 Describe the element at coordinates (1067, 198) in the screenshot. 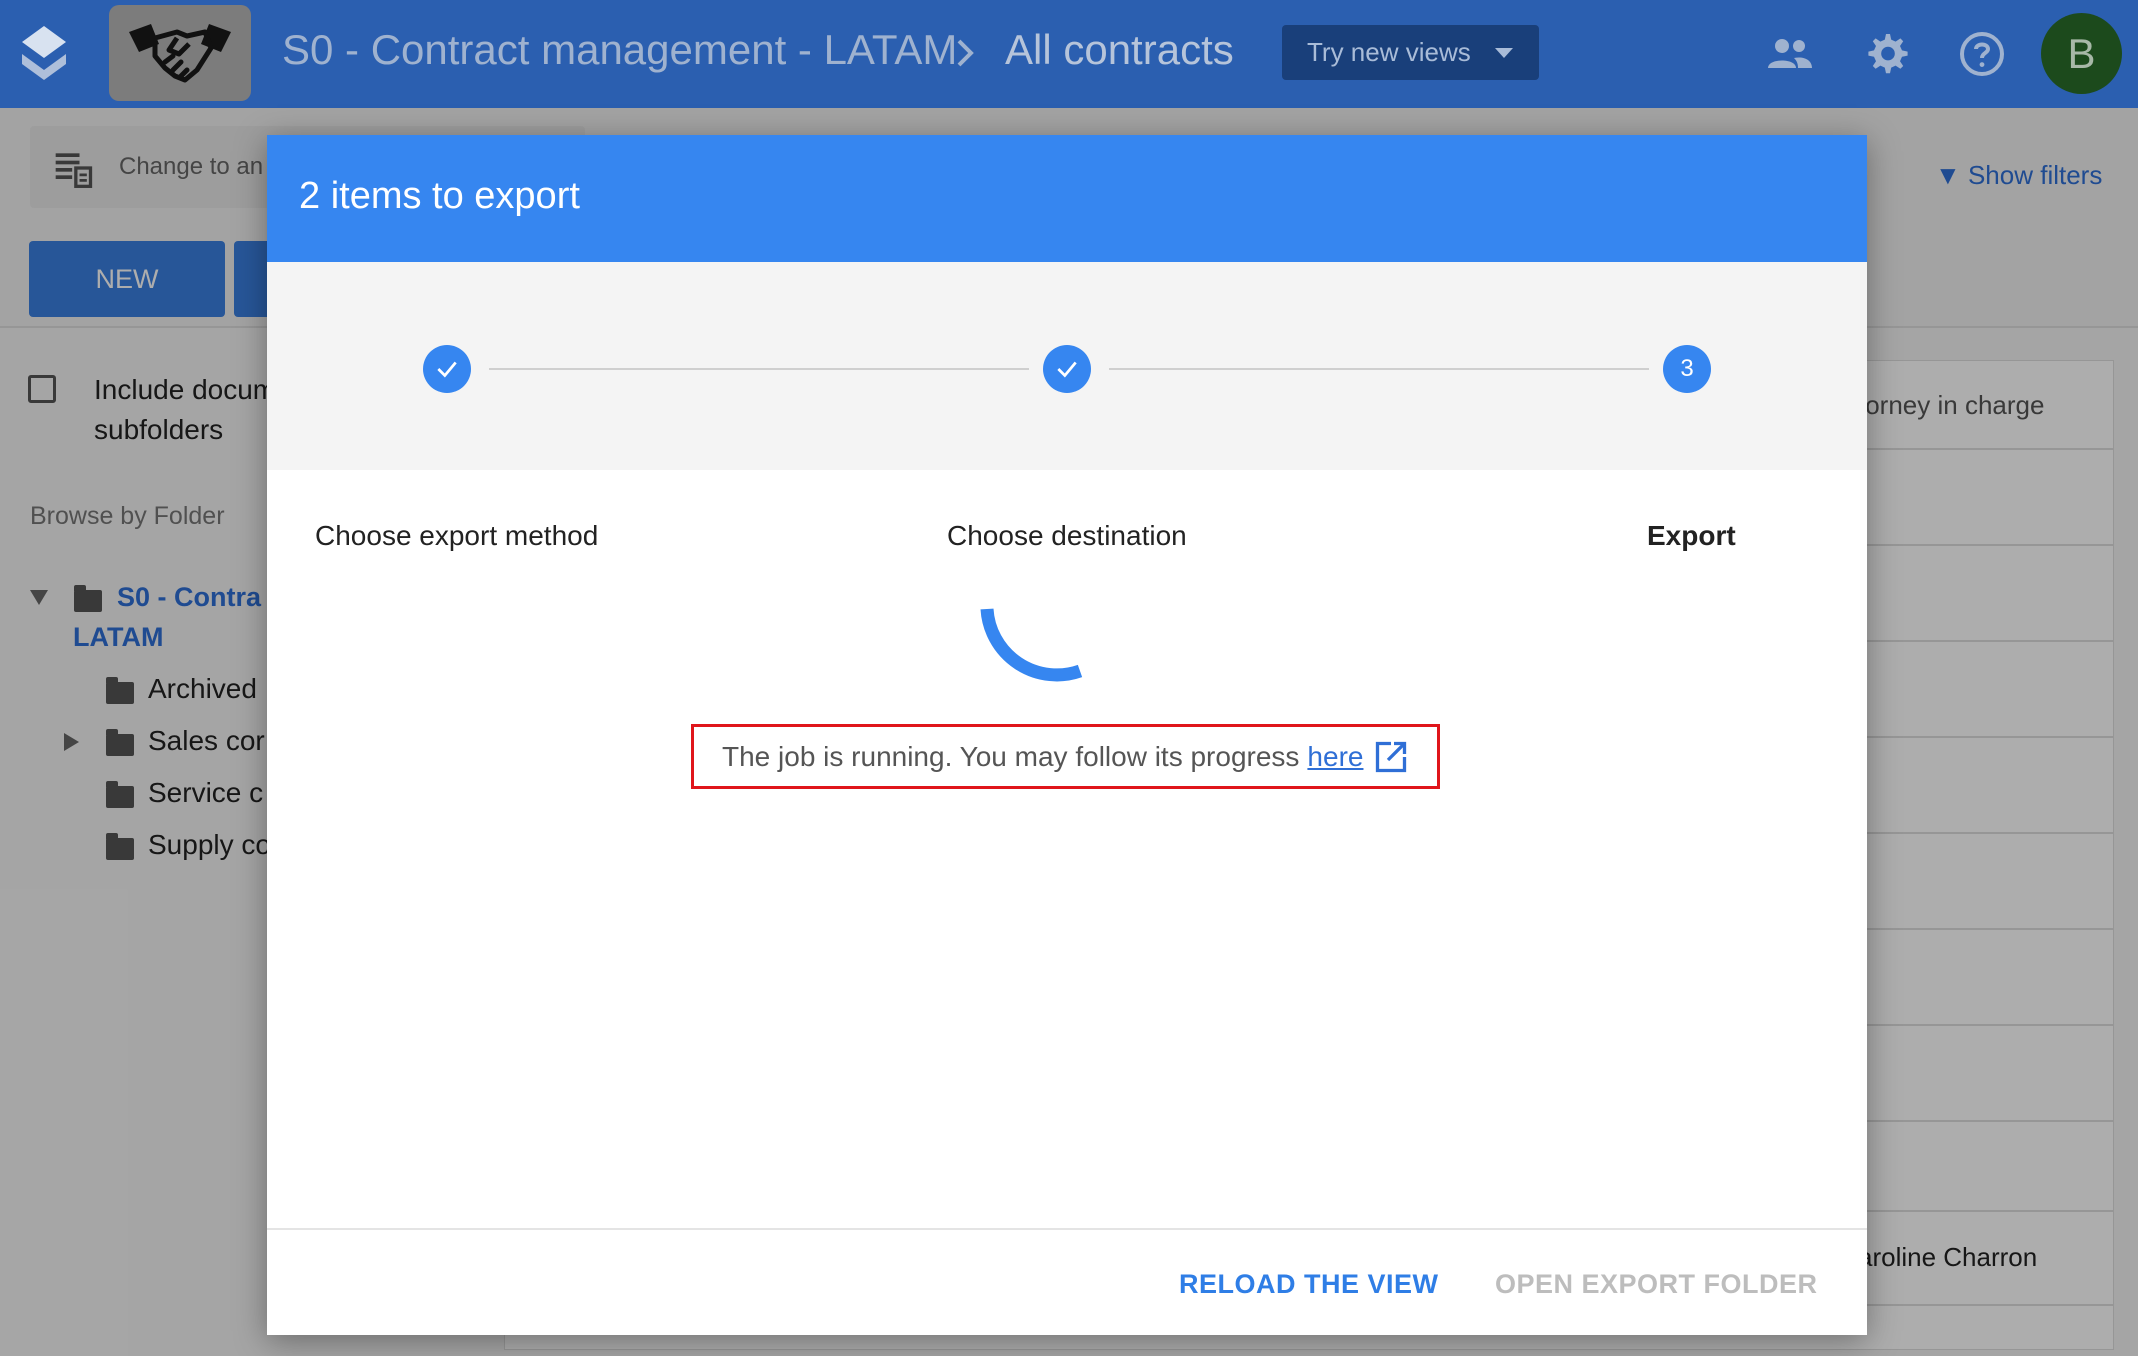

I see `dialog-header: 2 items to export` at that location.